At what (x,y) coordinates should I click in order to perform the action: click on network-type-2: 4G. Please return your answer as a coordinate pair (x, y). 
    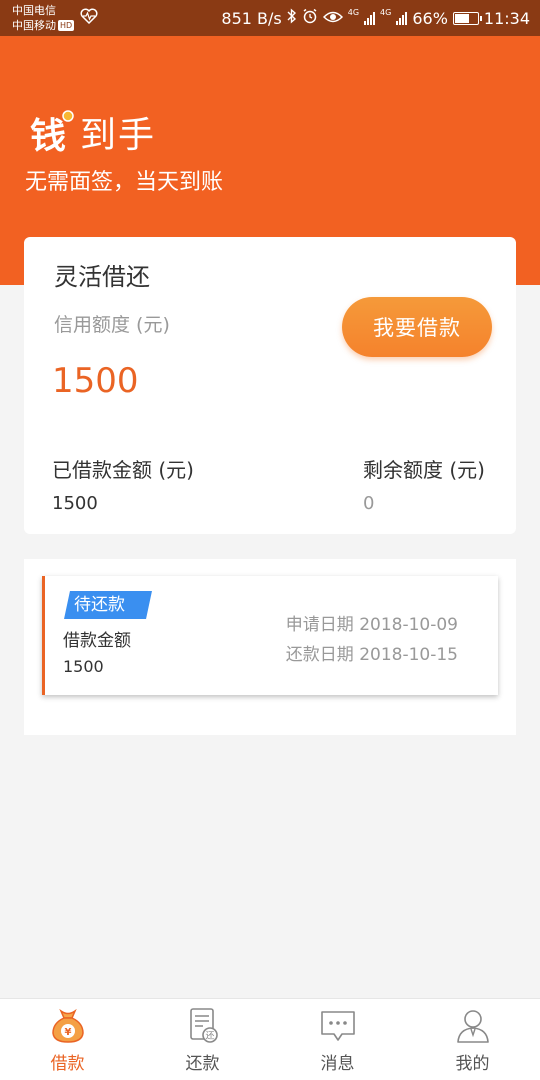
    Looking at the image, I should click on (386, 12).